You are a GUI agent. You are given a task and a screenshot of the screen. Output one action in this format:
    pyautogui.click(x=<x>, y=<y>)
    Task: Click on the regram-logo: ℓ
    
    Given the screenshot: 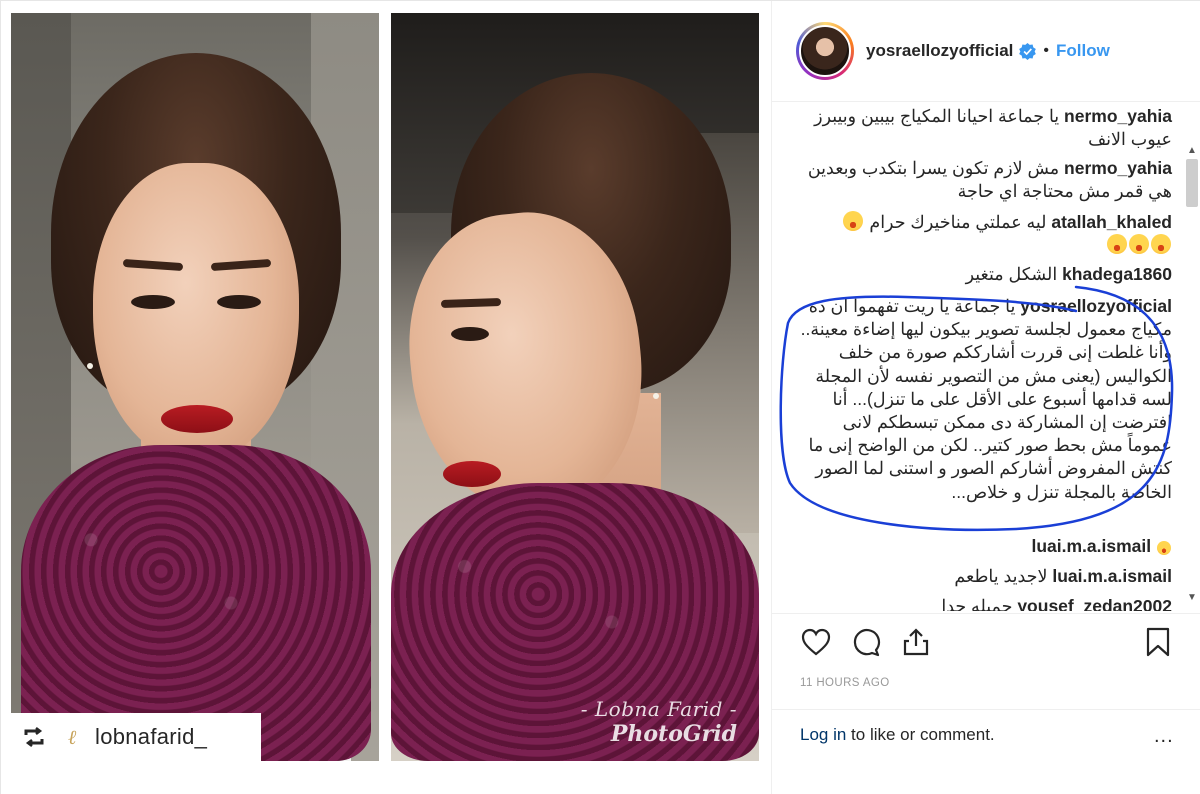 What is the action you would take?
    pyautogui.click(x=72, y=736)
    